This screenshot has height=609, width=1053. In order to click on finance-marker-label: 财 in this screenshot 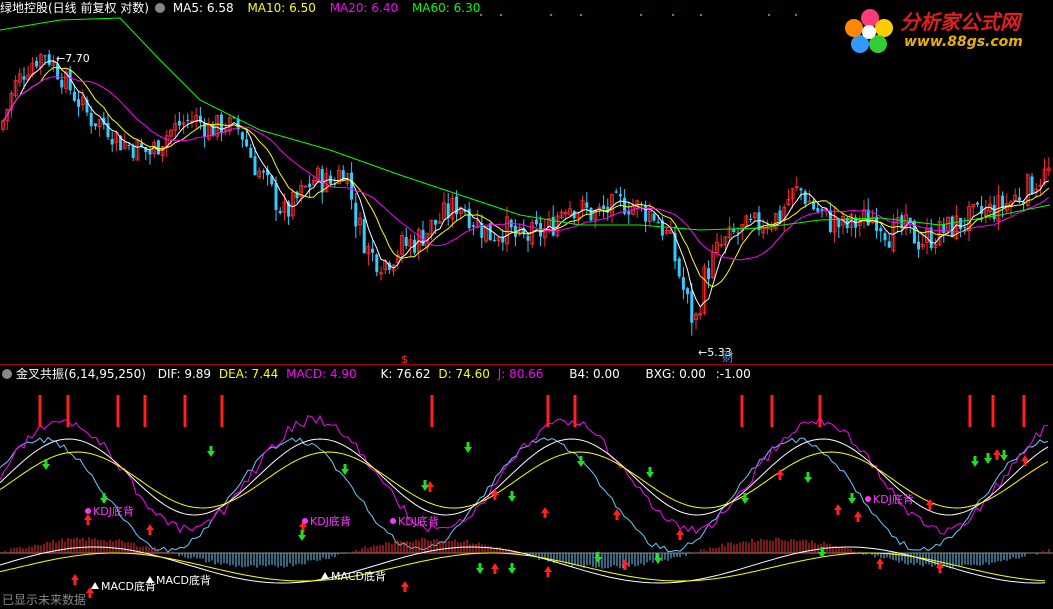, I will do `click(728, 357)`.